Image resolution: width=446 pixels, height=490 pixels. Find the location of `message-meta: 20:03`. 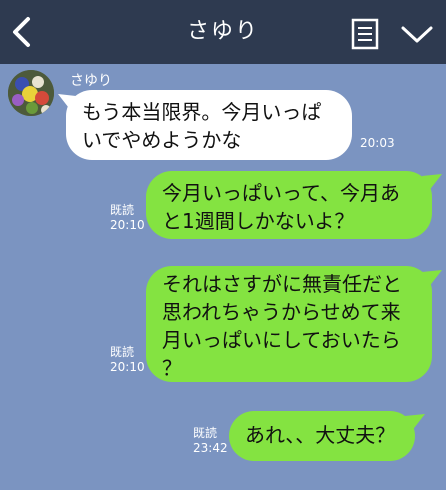

message-meta: 20:03 is located at coordinates (377, 143).